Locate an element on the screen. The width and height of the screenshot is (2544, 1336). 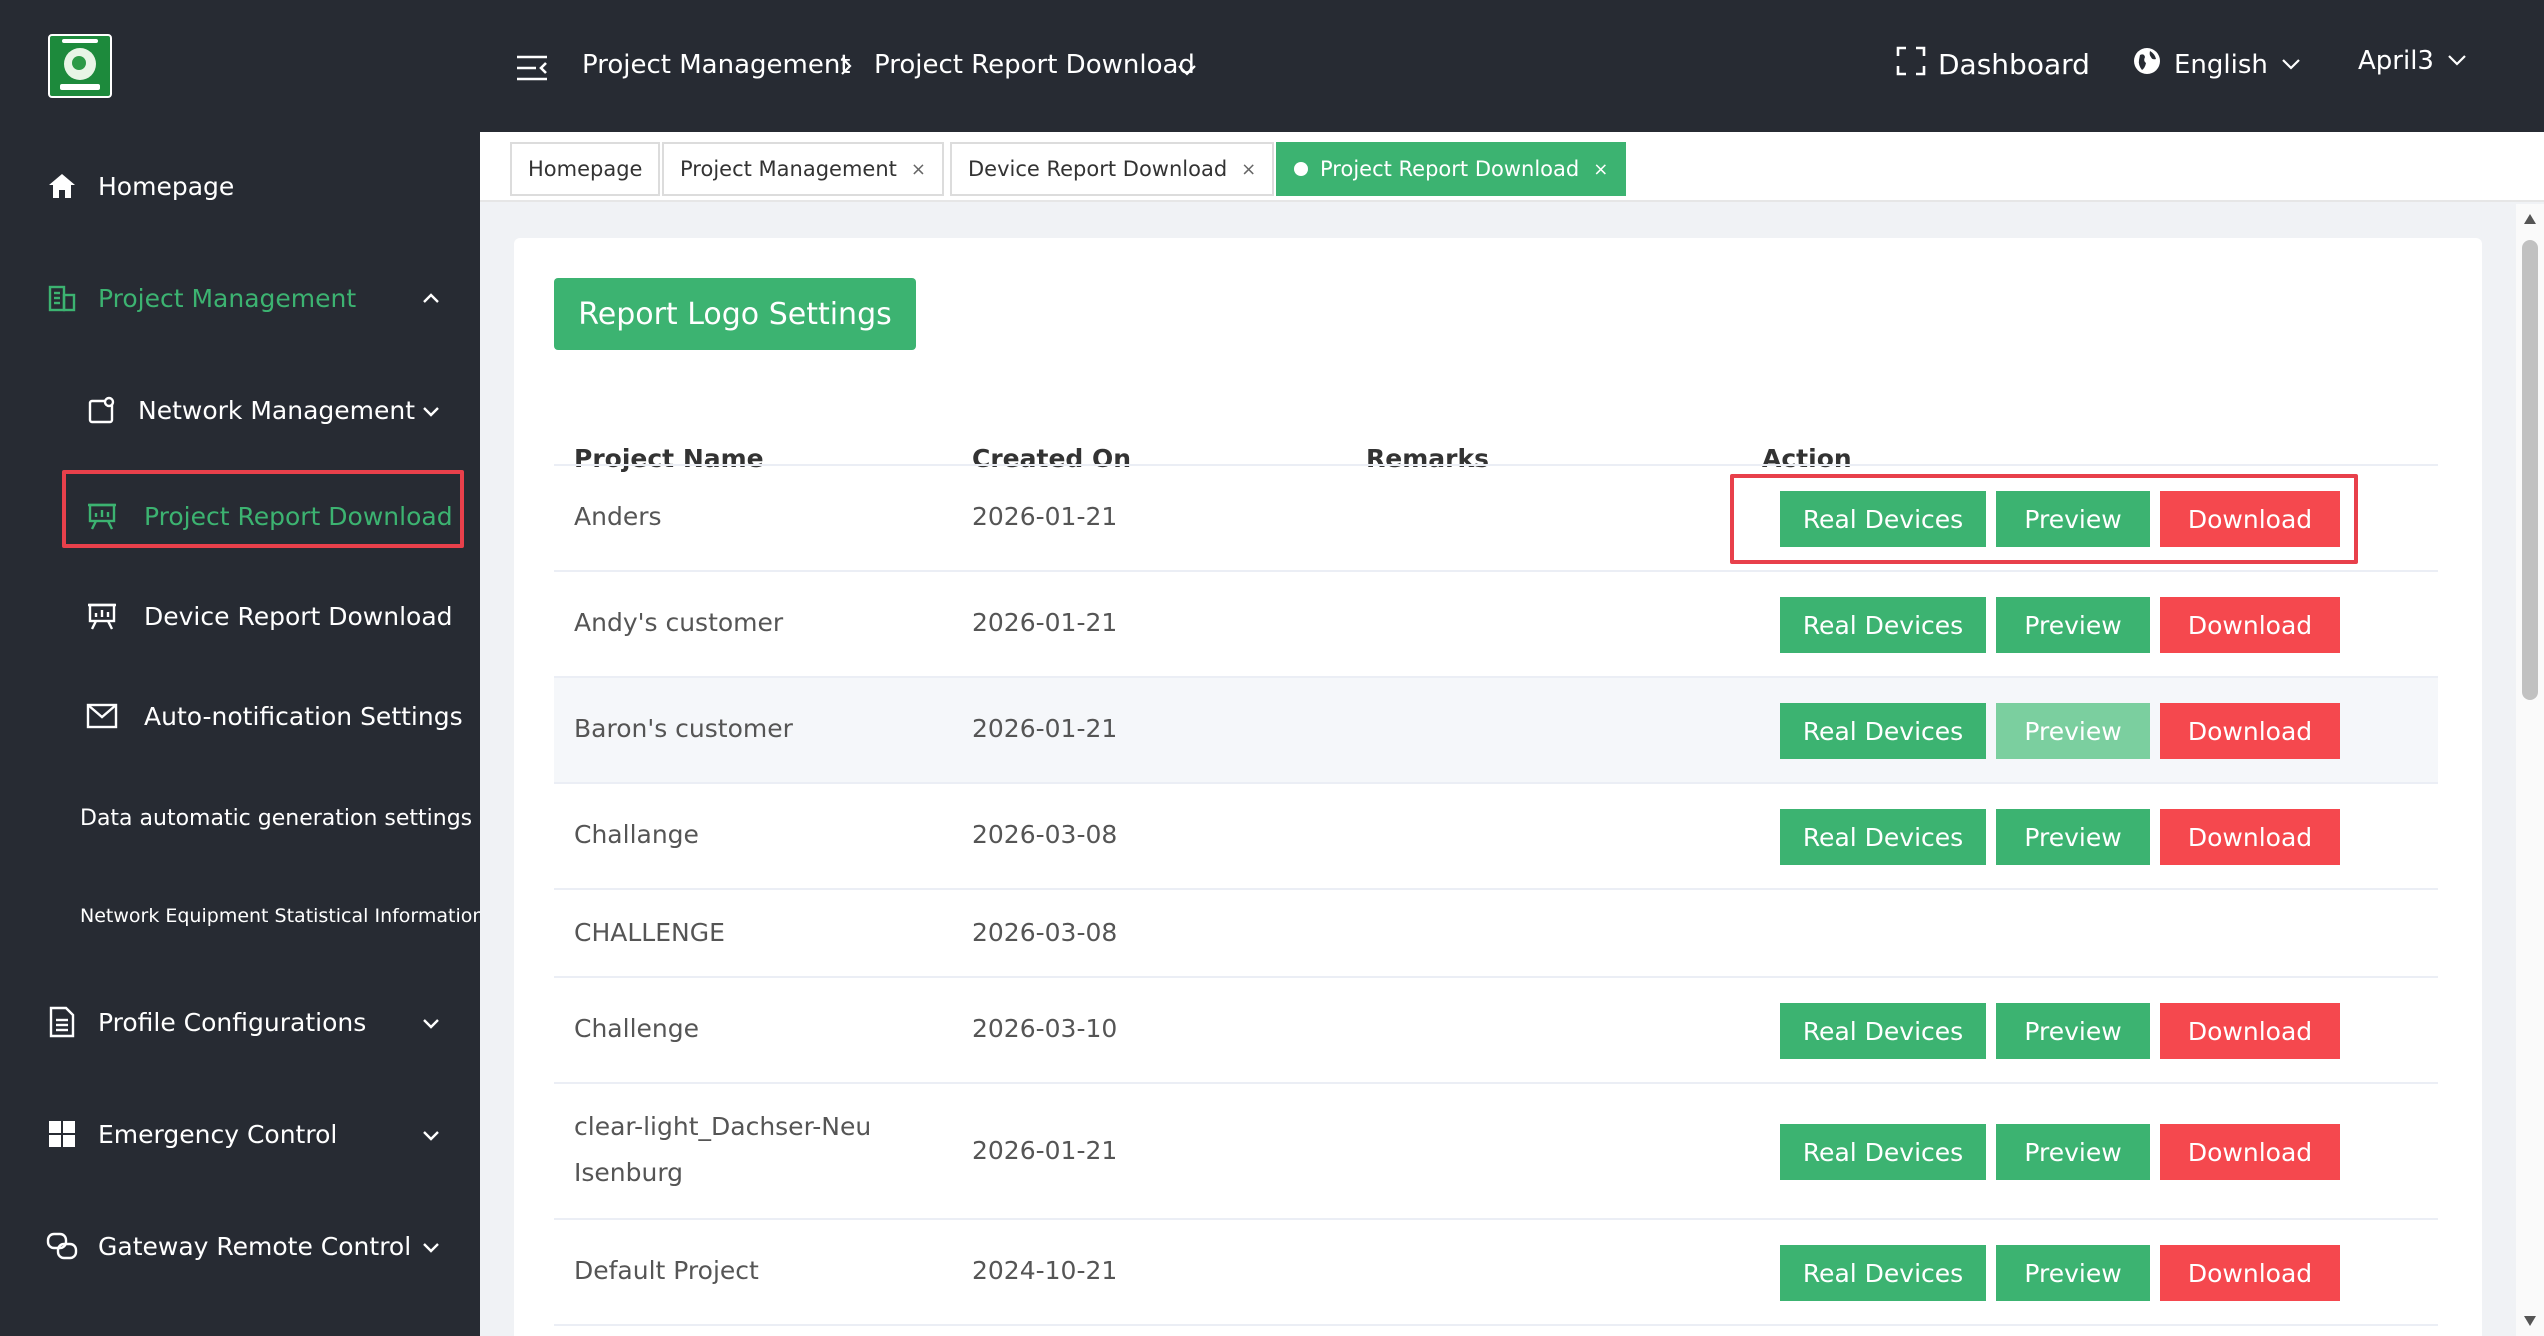
mail-icon is located at coordinates (102, 716).